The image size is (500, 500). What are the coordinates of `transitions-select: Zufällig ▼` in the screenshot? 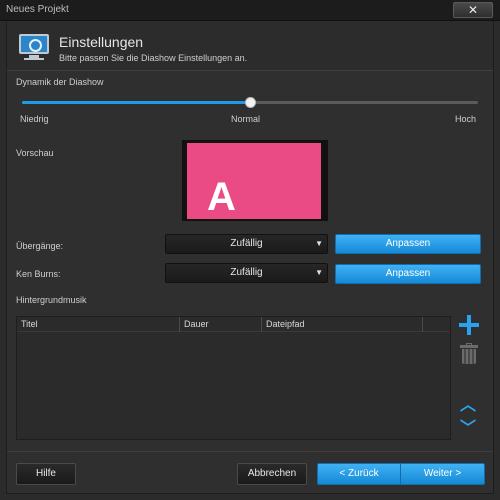 It's located at (246, 244).